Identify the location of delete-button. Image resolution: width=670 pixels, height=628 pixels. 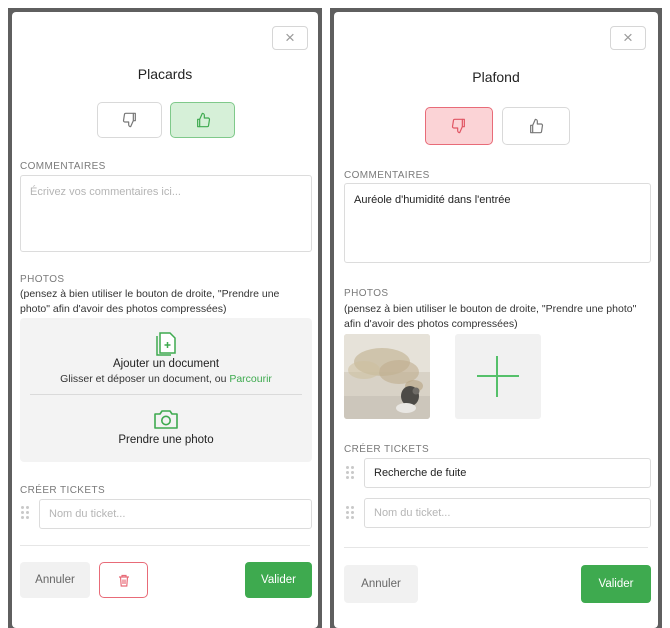
(123, 580).